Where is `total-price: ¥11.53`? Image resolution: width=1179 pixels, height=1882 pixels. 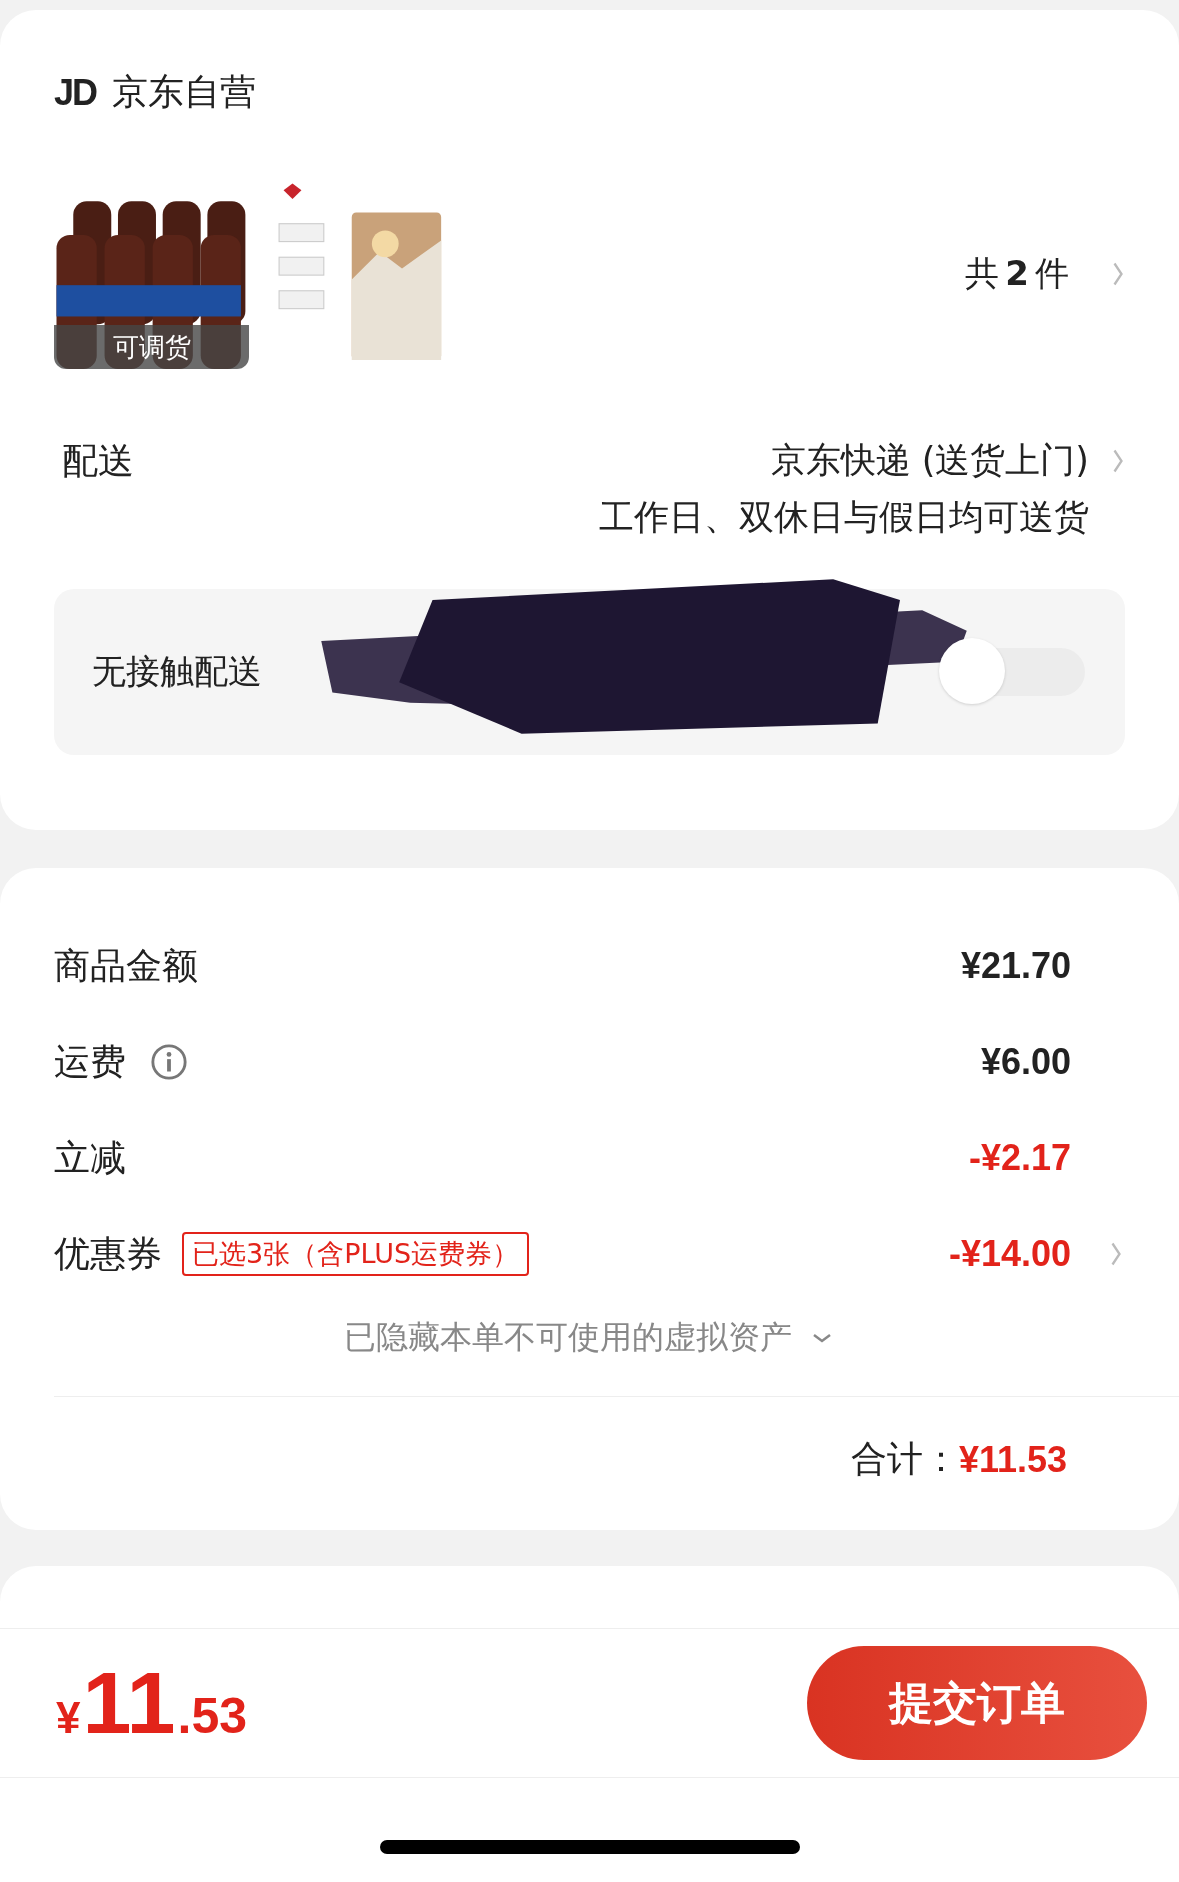 total-price: ¥11.53 is located at coordinates (152, 1703).